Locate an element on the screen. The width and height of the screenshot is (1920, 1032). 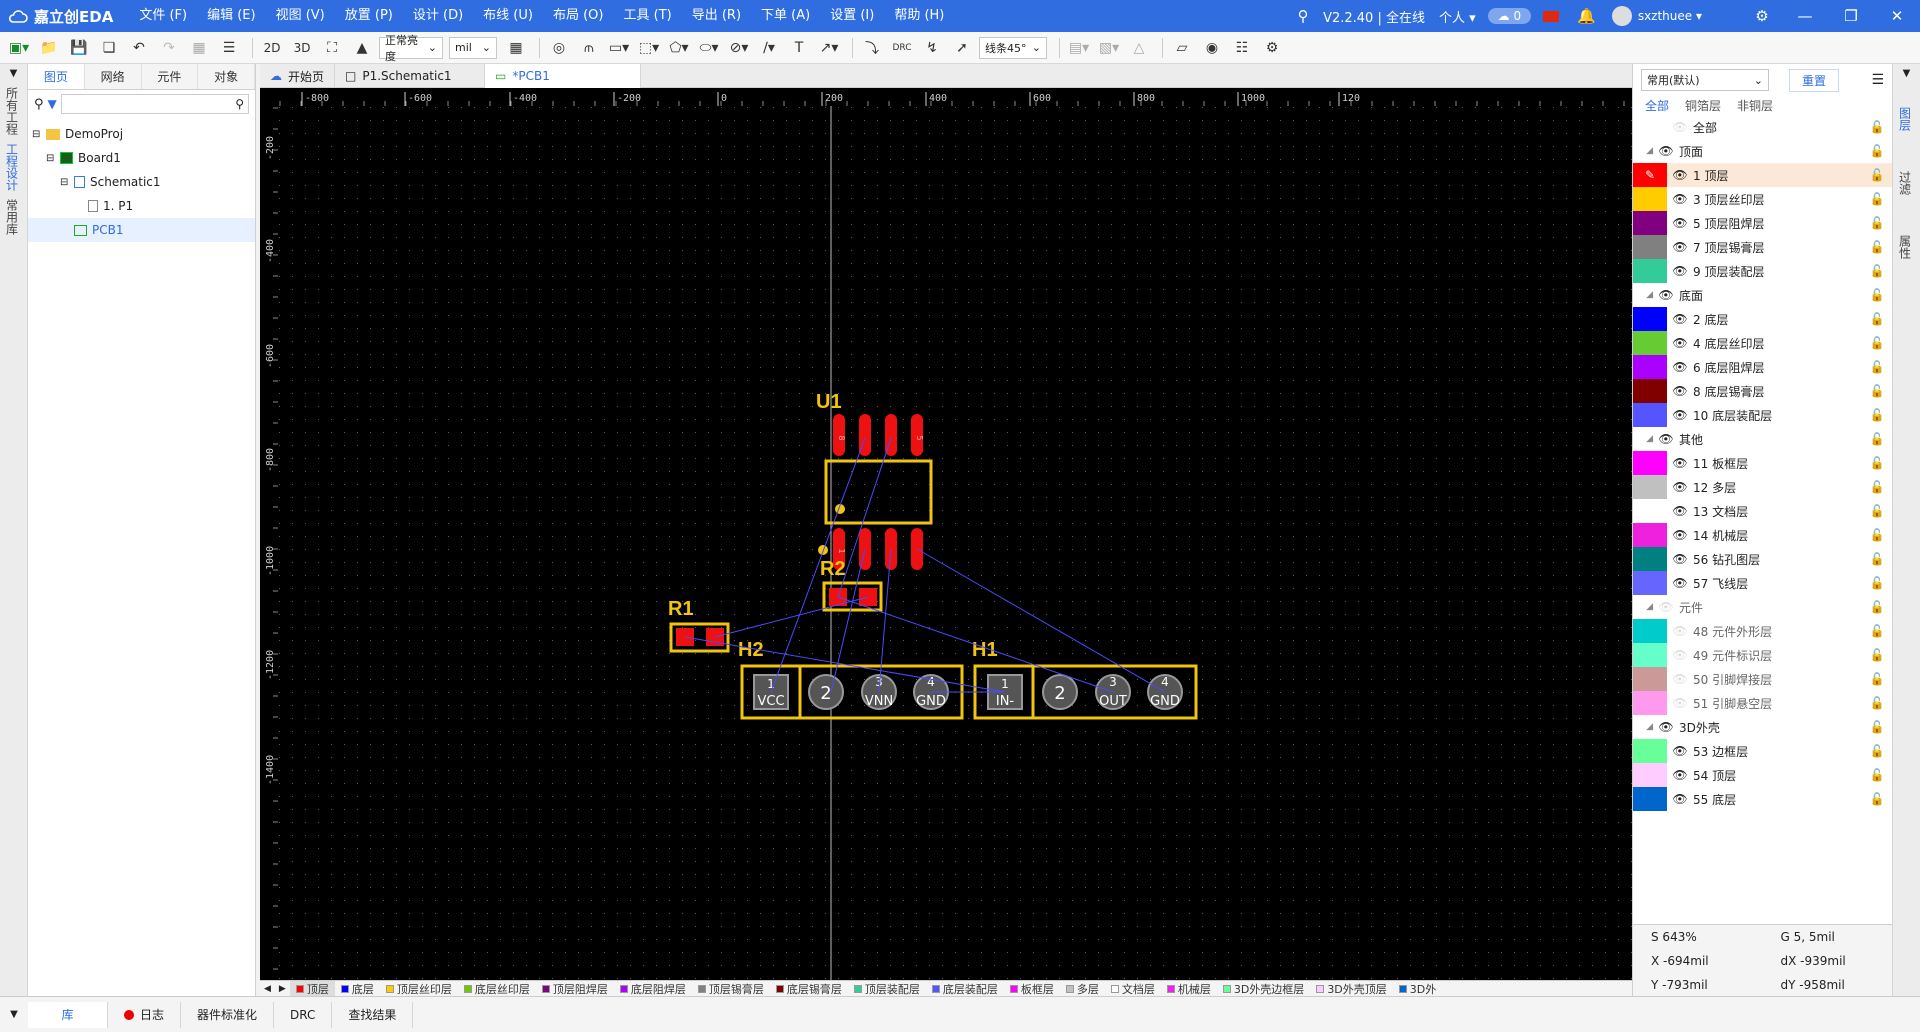
grid-icon: ▦ is located at coordinates (516, 48).